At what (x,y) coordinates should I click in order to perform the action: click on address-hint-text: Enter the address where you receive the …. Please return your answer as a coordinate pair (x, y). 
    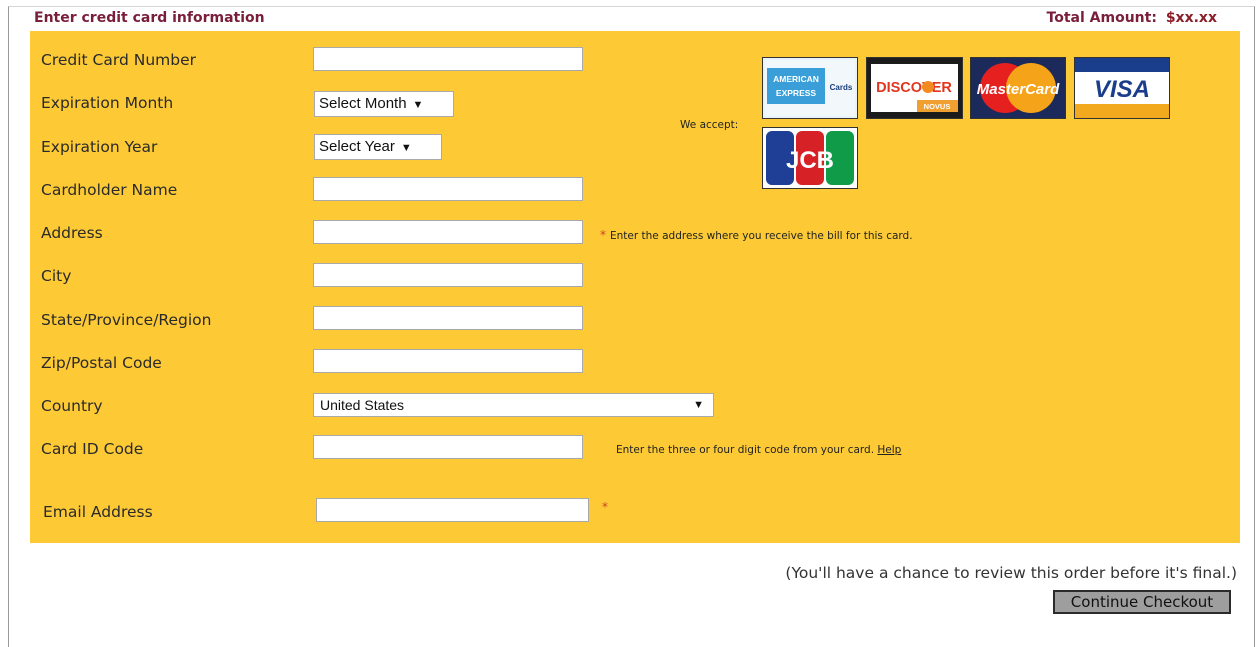
    Looking at the image, I should click on (761, 236).